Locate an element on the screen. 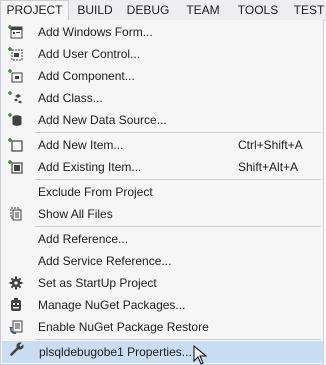 This screenshot has width=326, height=365. class-icon is located at coordinates (15, 97).